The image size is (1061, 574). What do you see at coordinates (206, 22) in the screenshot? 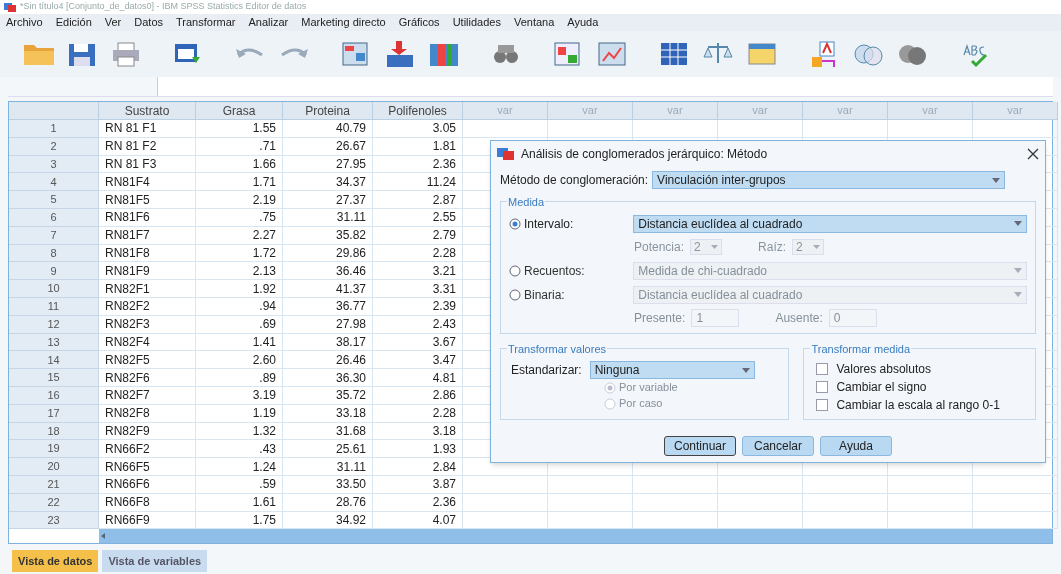
I see `menu-item: Transformar` at bounding box center [206, 22].